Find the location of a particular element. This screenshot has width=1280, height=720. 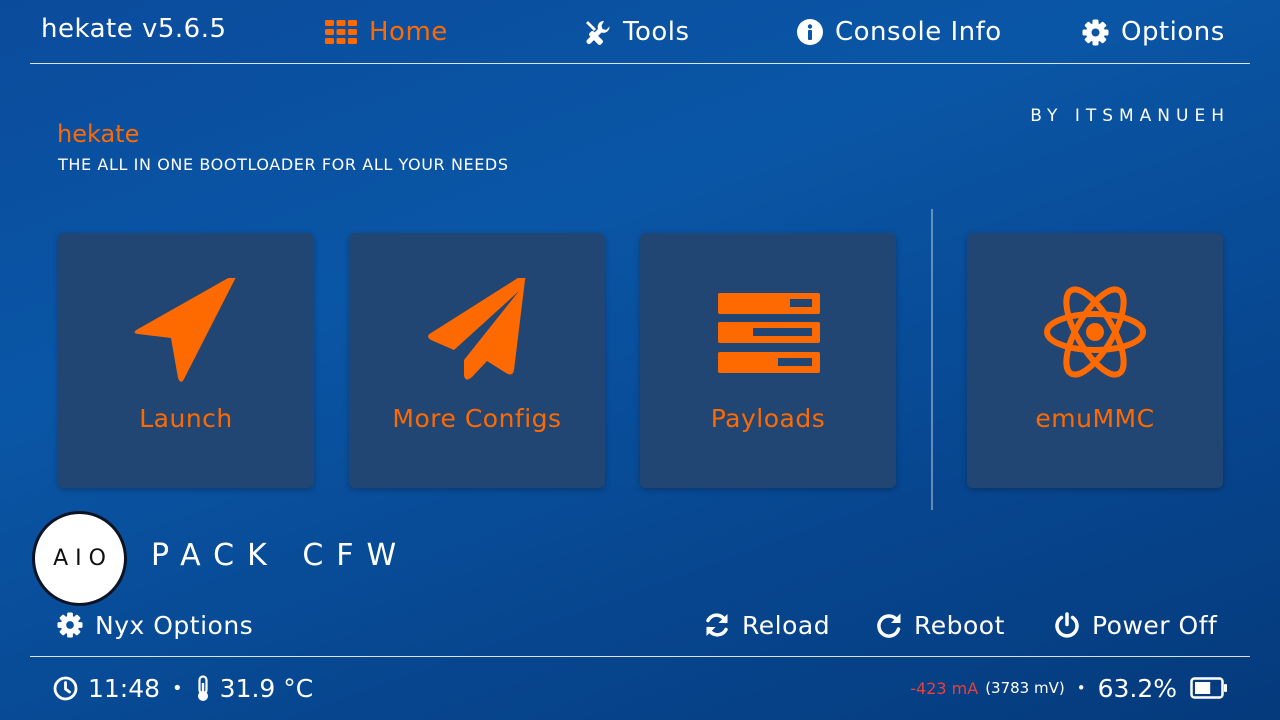

nyx-options-button: Nyx Options is located at coordinates (155, 625).